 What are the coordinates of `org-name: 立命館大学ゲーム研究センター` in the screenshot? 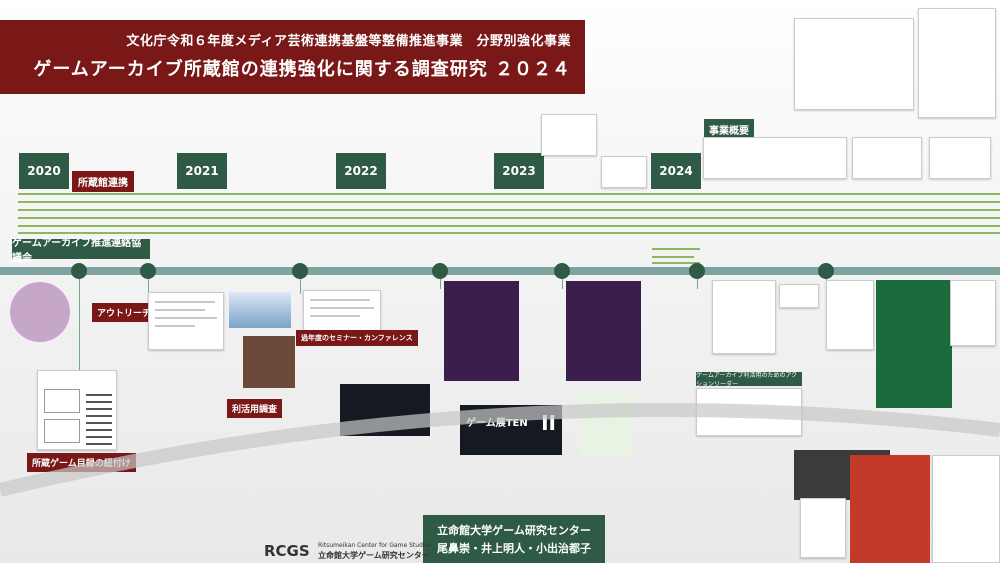 It's located at (514, 530).